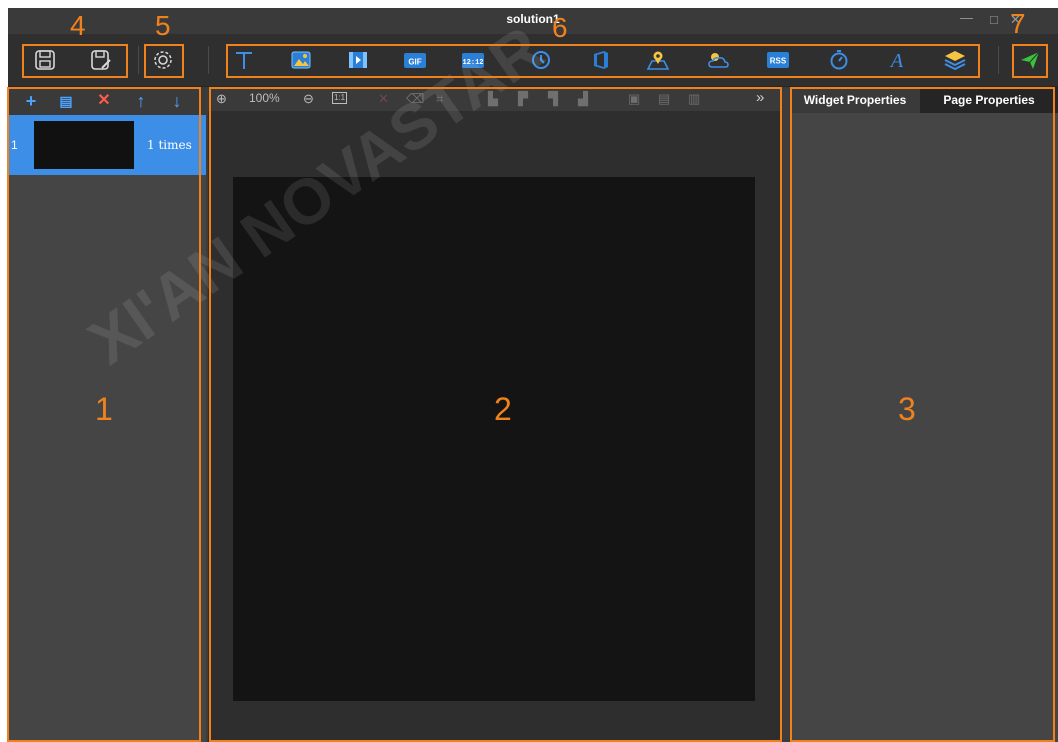 The width and height of the screenshot is (1058, 742). I want to click on annotation-box-settings, so click(164, 61).